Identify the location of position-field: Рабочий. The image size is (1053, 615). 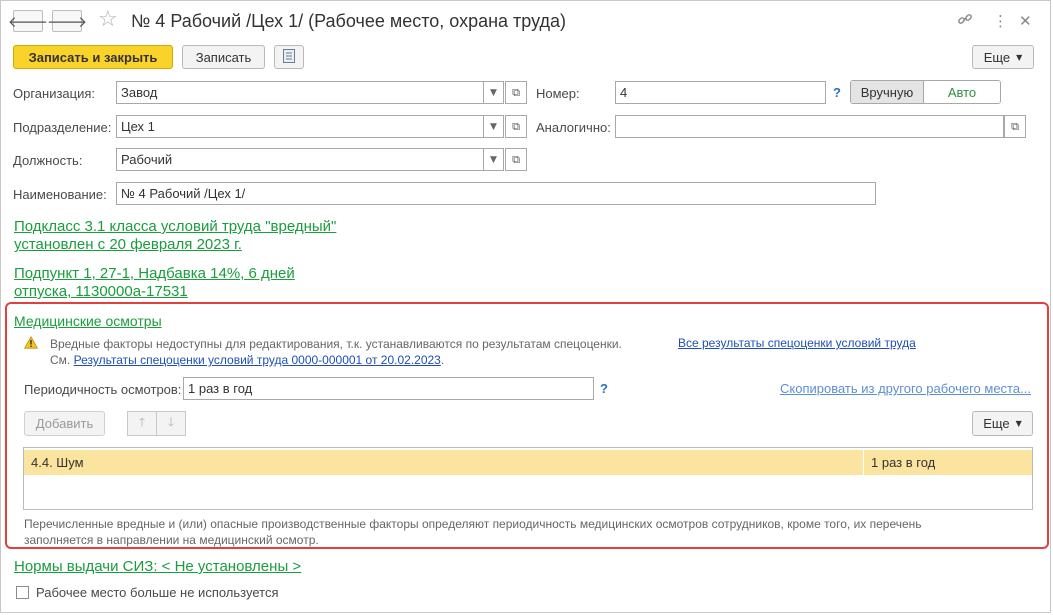
(300, 159).